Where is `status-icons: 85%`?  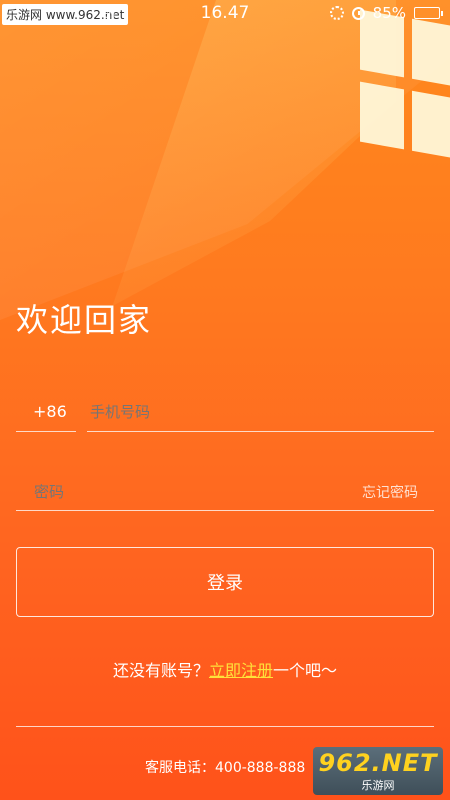
status-icons: 85% is located at coordinates (386, 13).